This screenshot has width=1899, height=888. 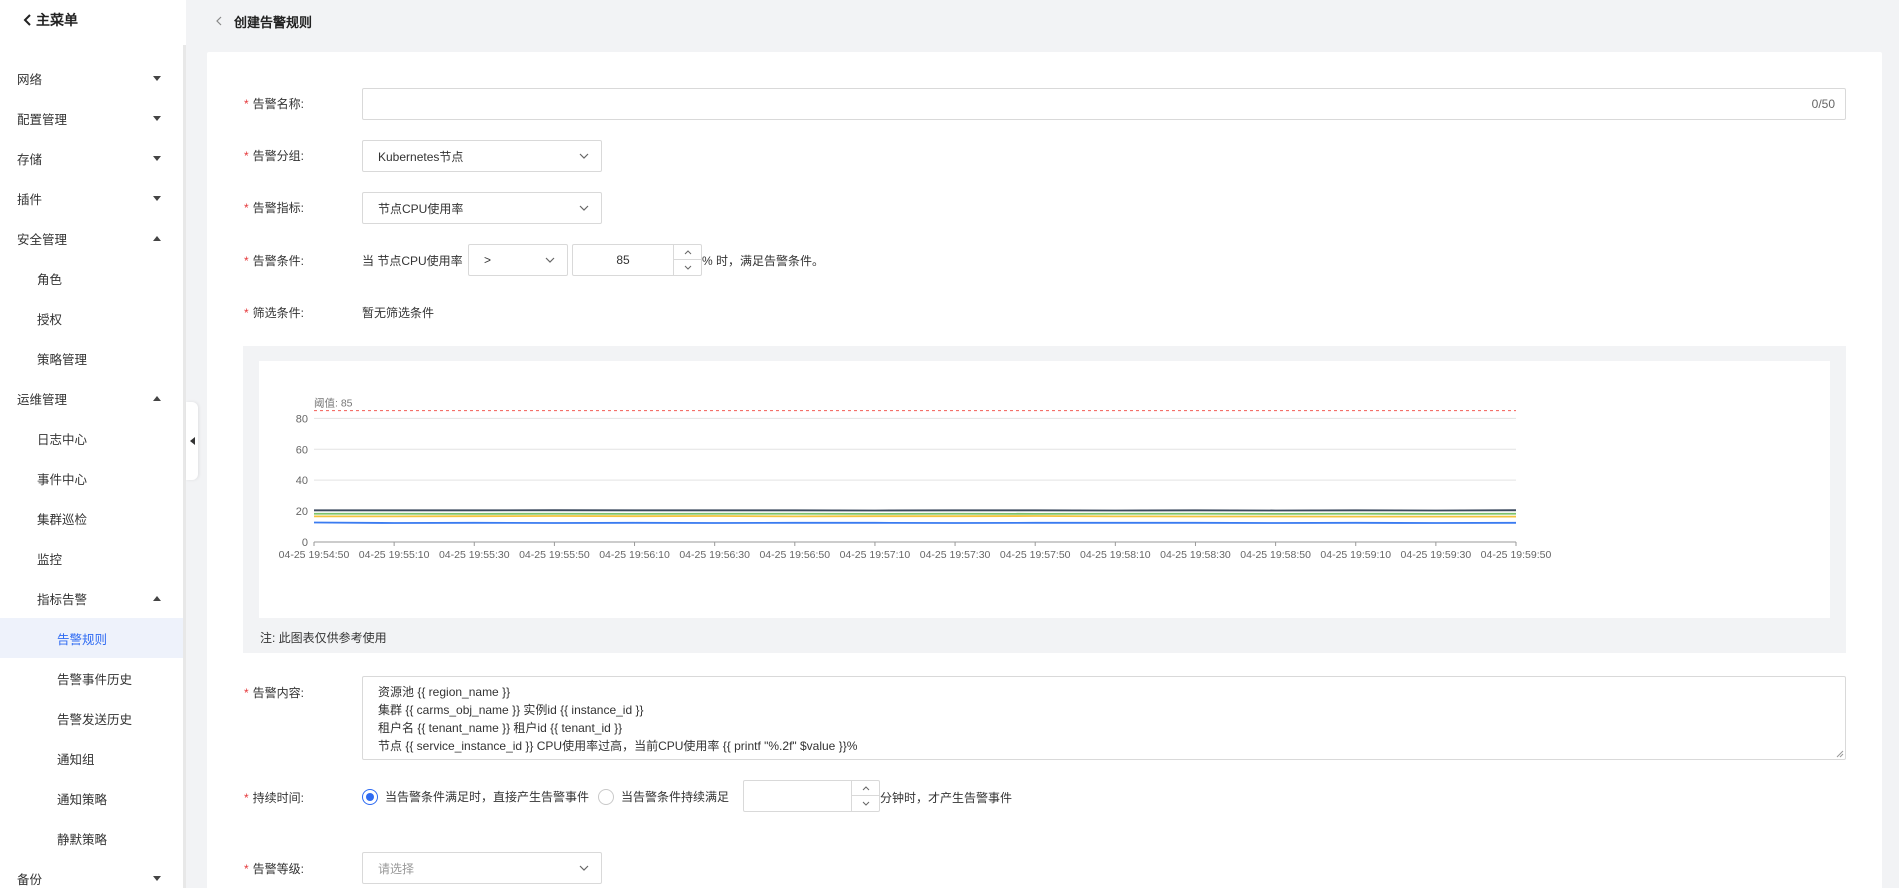 I want to click on duration-suffix: 分钟时，才产生告警事件, so click(x=946, y=798).